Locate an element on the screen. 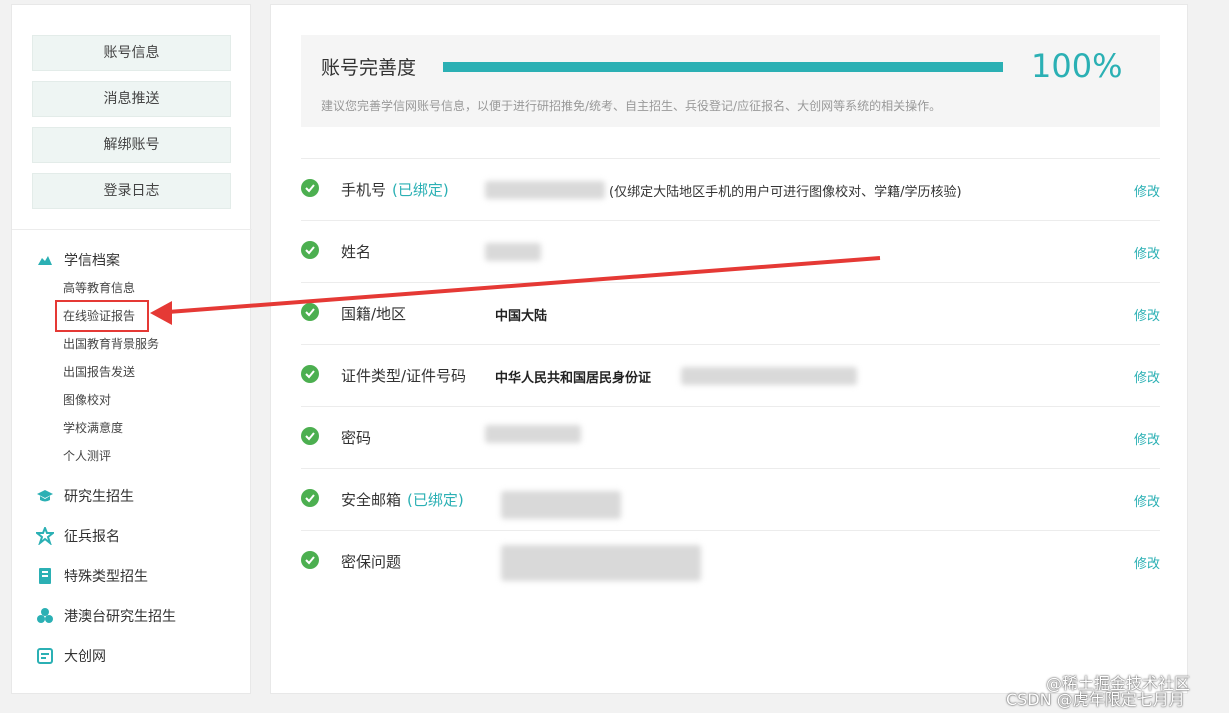  row-label: 姓名 is located at coordinates (356, 252).